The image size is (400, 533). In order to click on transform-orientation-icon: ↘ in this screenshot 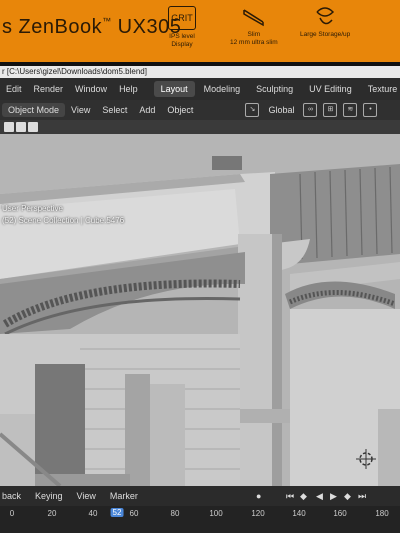, I will do `click(252, 110)`.